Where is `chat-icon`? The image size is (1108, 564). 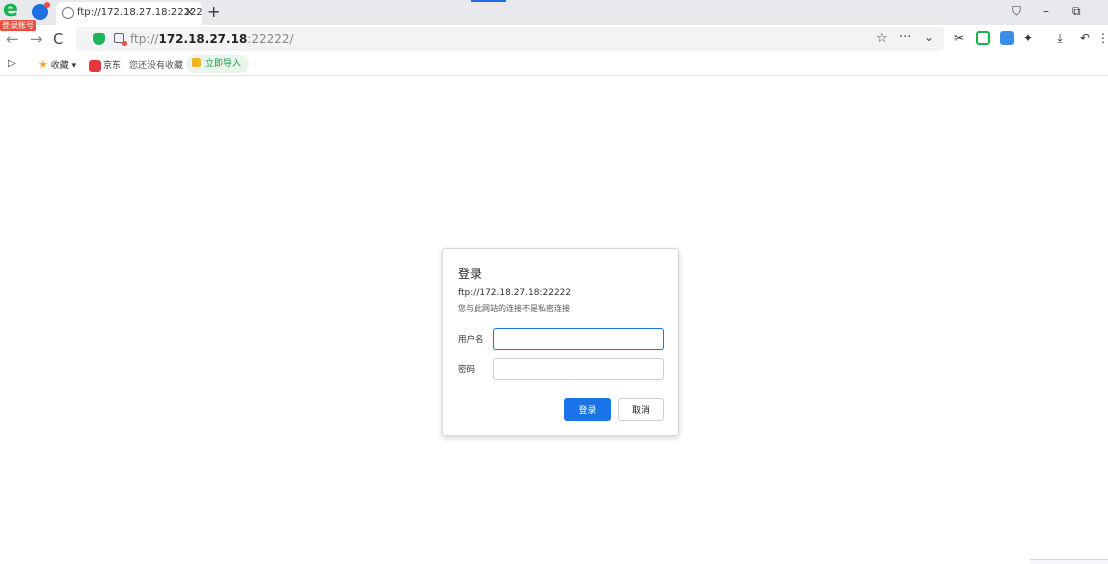
chat-icon is located at coordinates (983, 38).